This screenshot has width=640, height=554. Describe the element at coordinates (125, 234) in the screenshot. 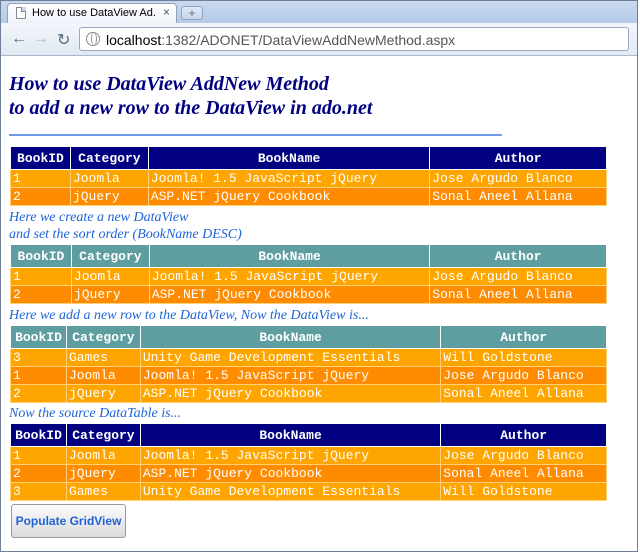

I see `note1-line2: and set the sort order (BookName DESC)` at that location.